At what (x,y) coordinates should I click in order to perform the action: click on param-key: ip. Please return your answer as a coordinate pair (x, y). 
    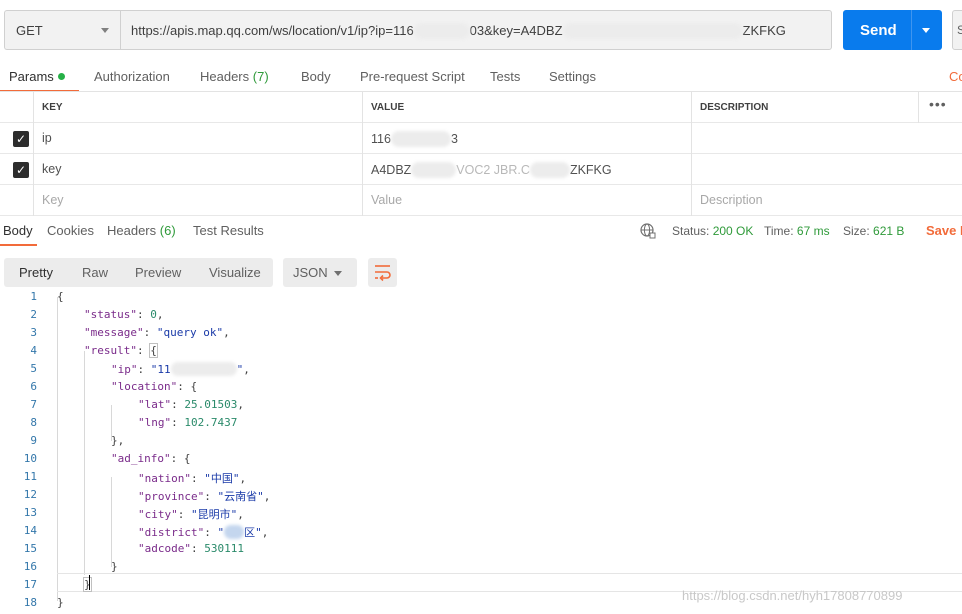
    Looking at the image, I should click on (47, 138).